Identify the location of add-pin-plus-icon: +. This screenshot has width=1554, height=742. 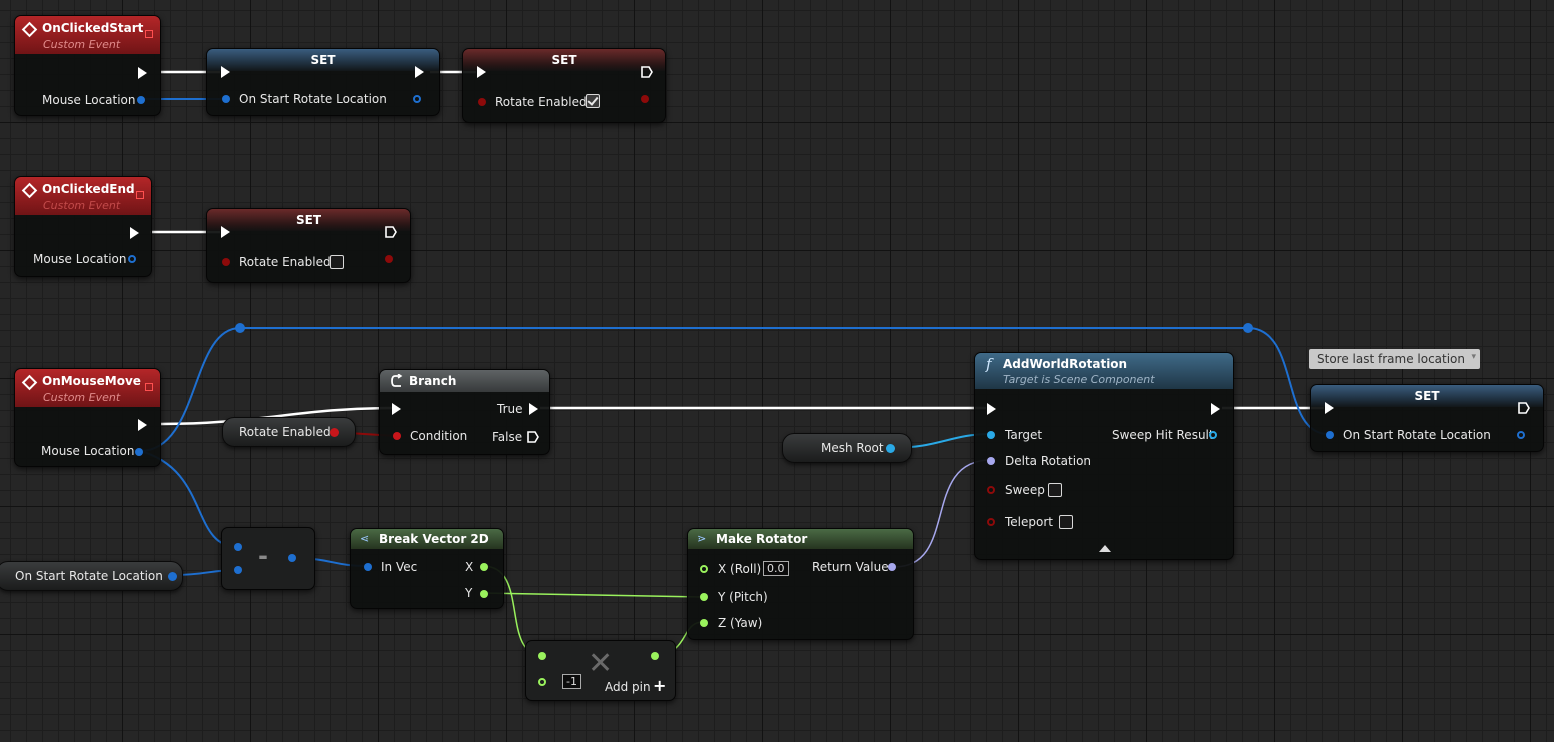
(659, 685).